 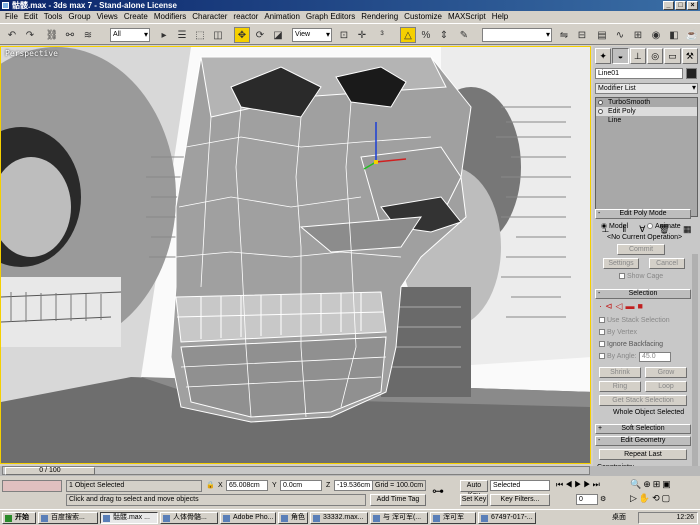 I want to click on maxscript-listener-mini, so click(x=32, y=486).